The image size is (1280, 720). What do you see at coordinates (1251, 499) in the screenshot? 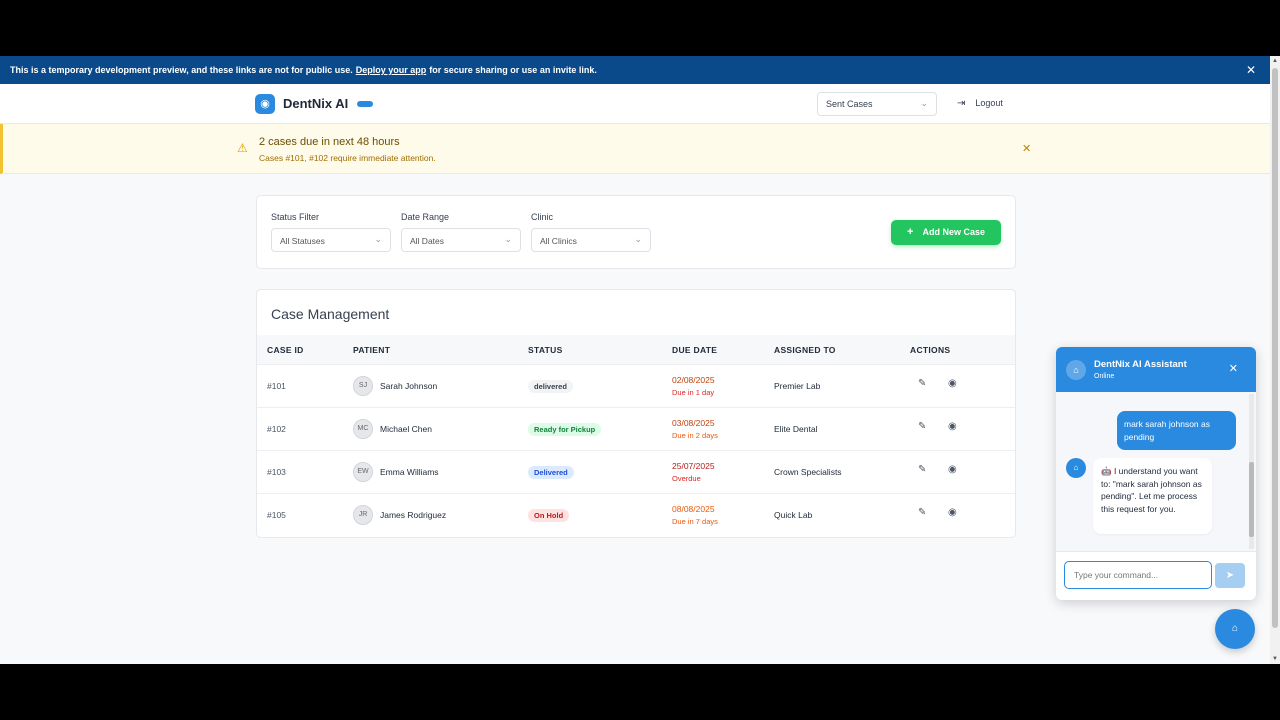
I see `chat-scrollbar-thumb` at bounding box center [1251, 499].